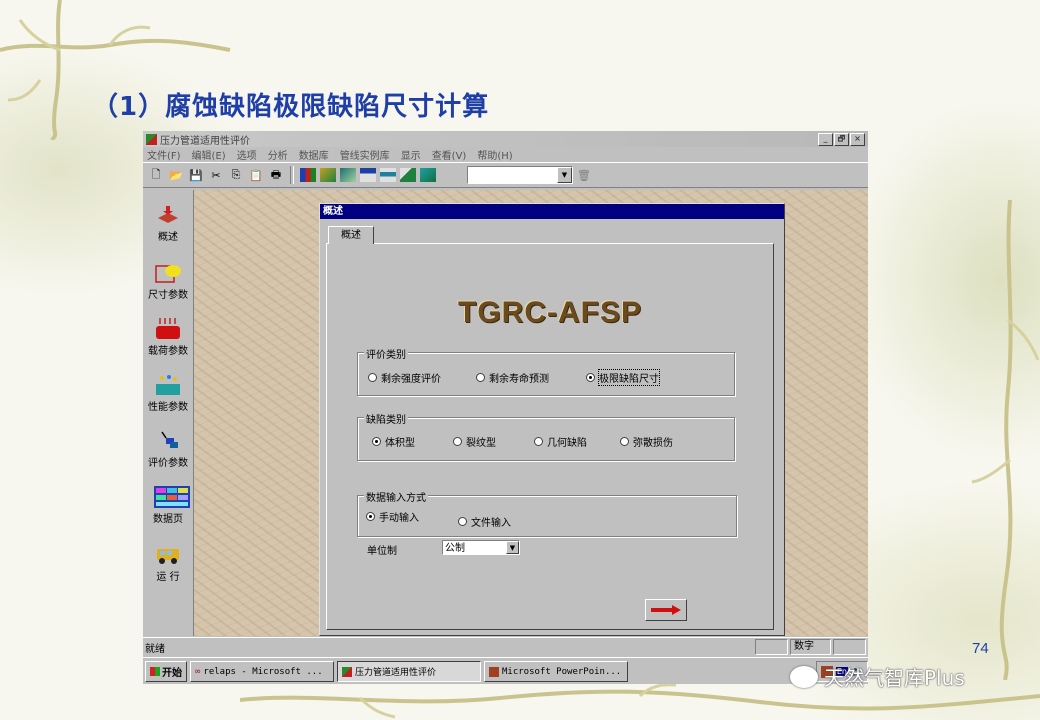  What do you see at coordinates (168, 237) in the screenshot?
I see `sidebar-item-label: 概述` at bounding box center [168, 237].